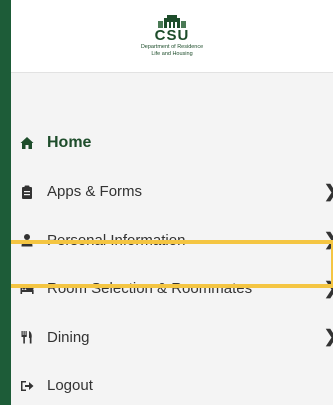 This screenshot has width=333, height=405. I want to click on nav-item-label: Room Selection & Roommates, so click(150, 289).